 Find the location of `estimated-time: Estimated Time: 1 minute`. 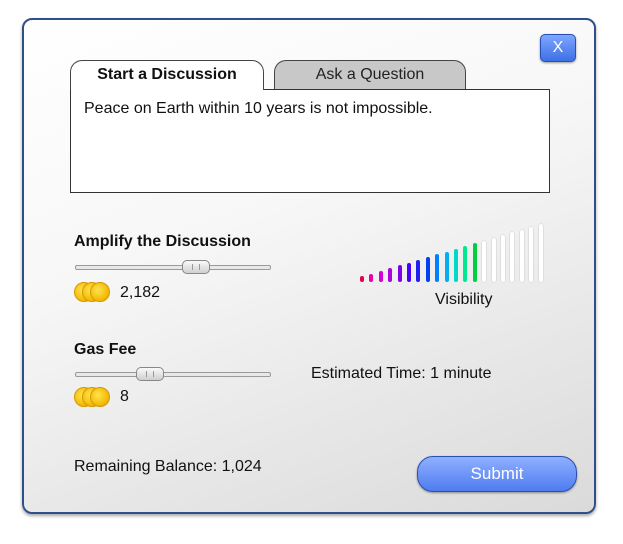

estimated-time: Estimated Time: 1 minute is located at coordinates (401, 373).